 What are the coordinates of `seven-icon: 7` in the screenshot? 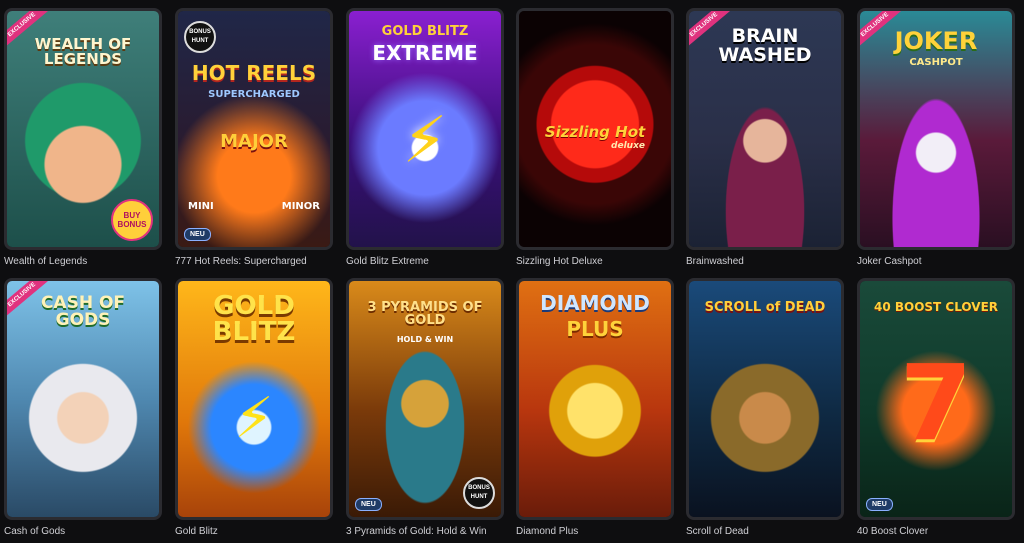 It's located at (936, 403).